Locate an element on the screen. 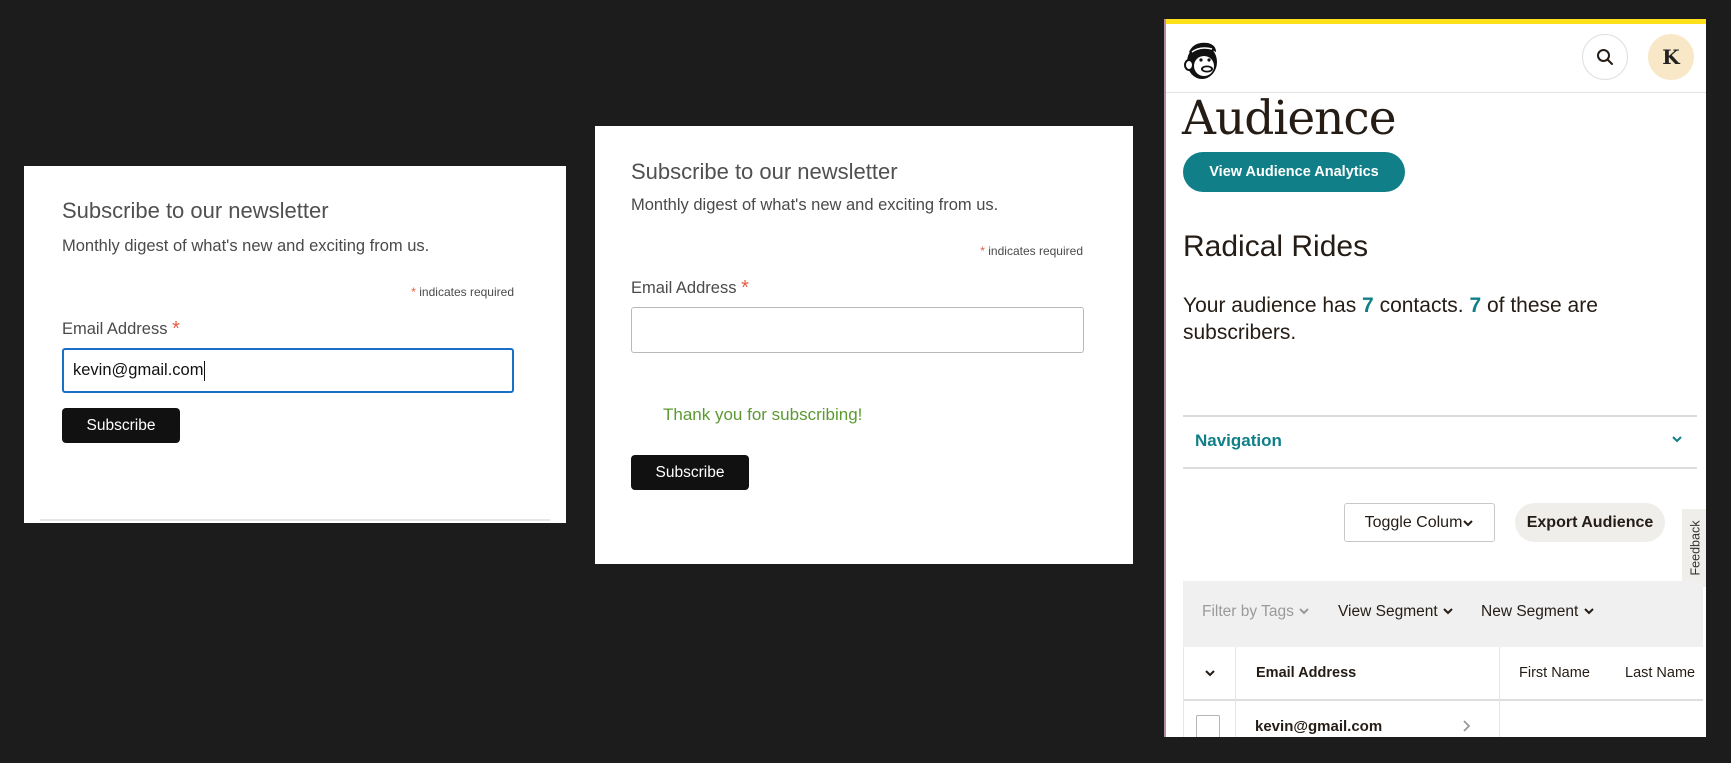 This screenshot has height=763, width=1731. summary-prefix: Your audience has is located at coordinates (1273, 305).